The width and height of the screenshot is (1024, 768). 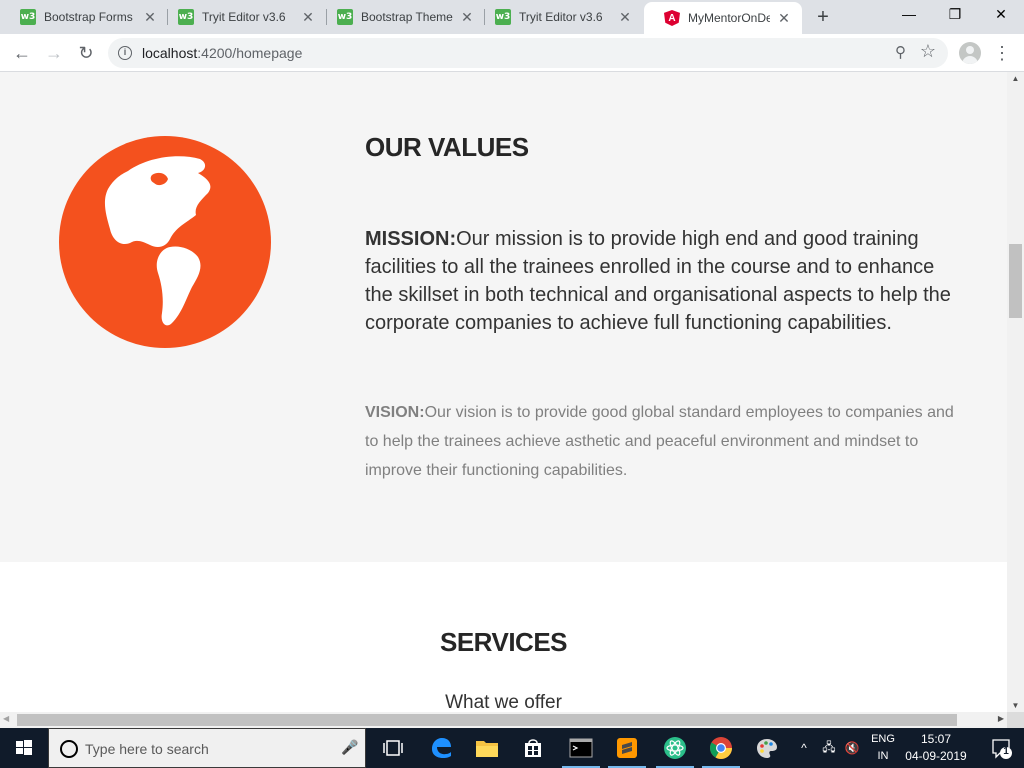 I want to click on services-heading: SERVICES, so click(x=503, y=642).